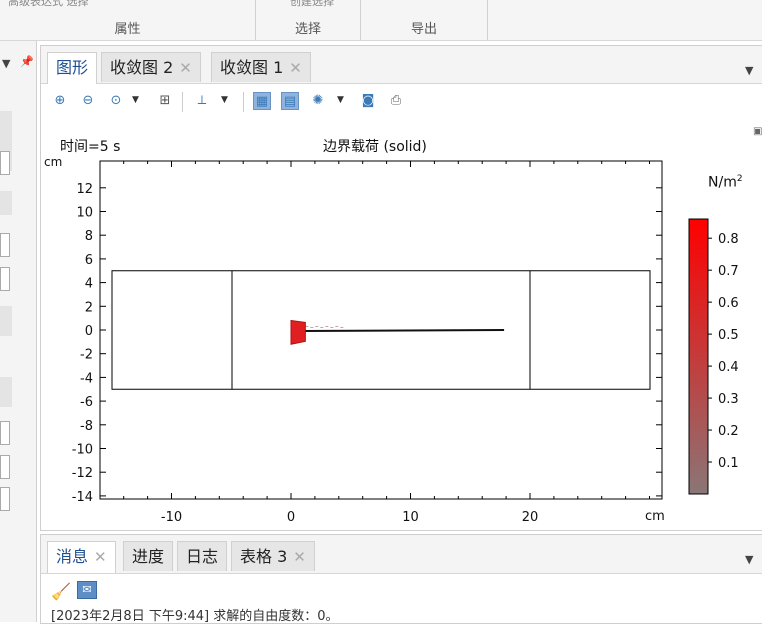 The image size is (762, 624). What do you see at coordinates (739, 179) in the screenshot?
I see `colorbar-unit-exponent: 2` at bounding box center [739, 179].